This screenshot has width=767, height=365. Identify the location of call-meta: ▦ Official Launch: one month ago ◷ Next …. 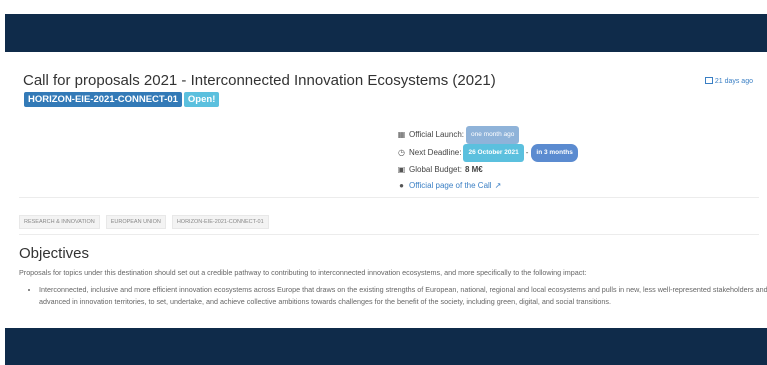
(487, 160).